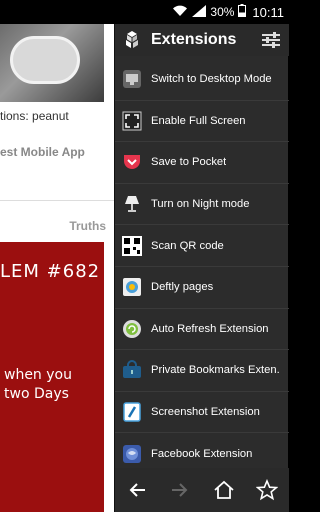  Describe the element at coordinates (242, 12) in the screenshot. I see `battery-icon` at that location.